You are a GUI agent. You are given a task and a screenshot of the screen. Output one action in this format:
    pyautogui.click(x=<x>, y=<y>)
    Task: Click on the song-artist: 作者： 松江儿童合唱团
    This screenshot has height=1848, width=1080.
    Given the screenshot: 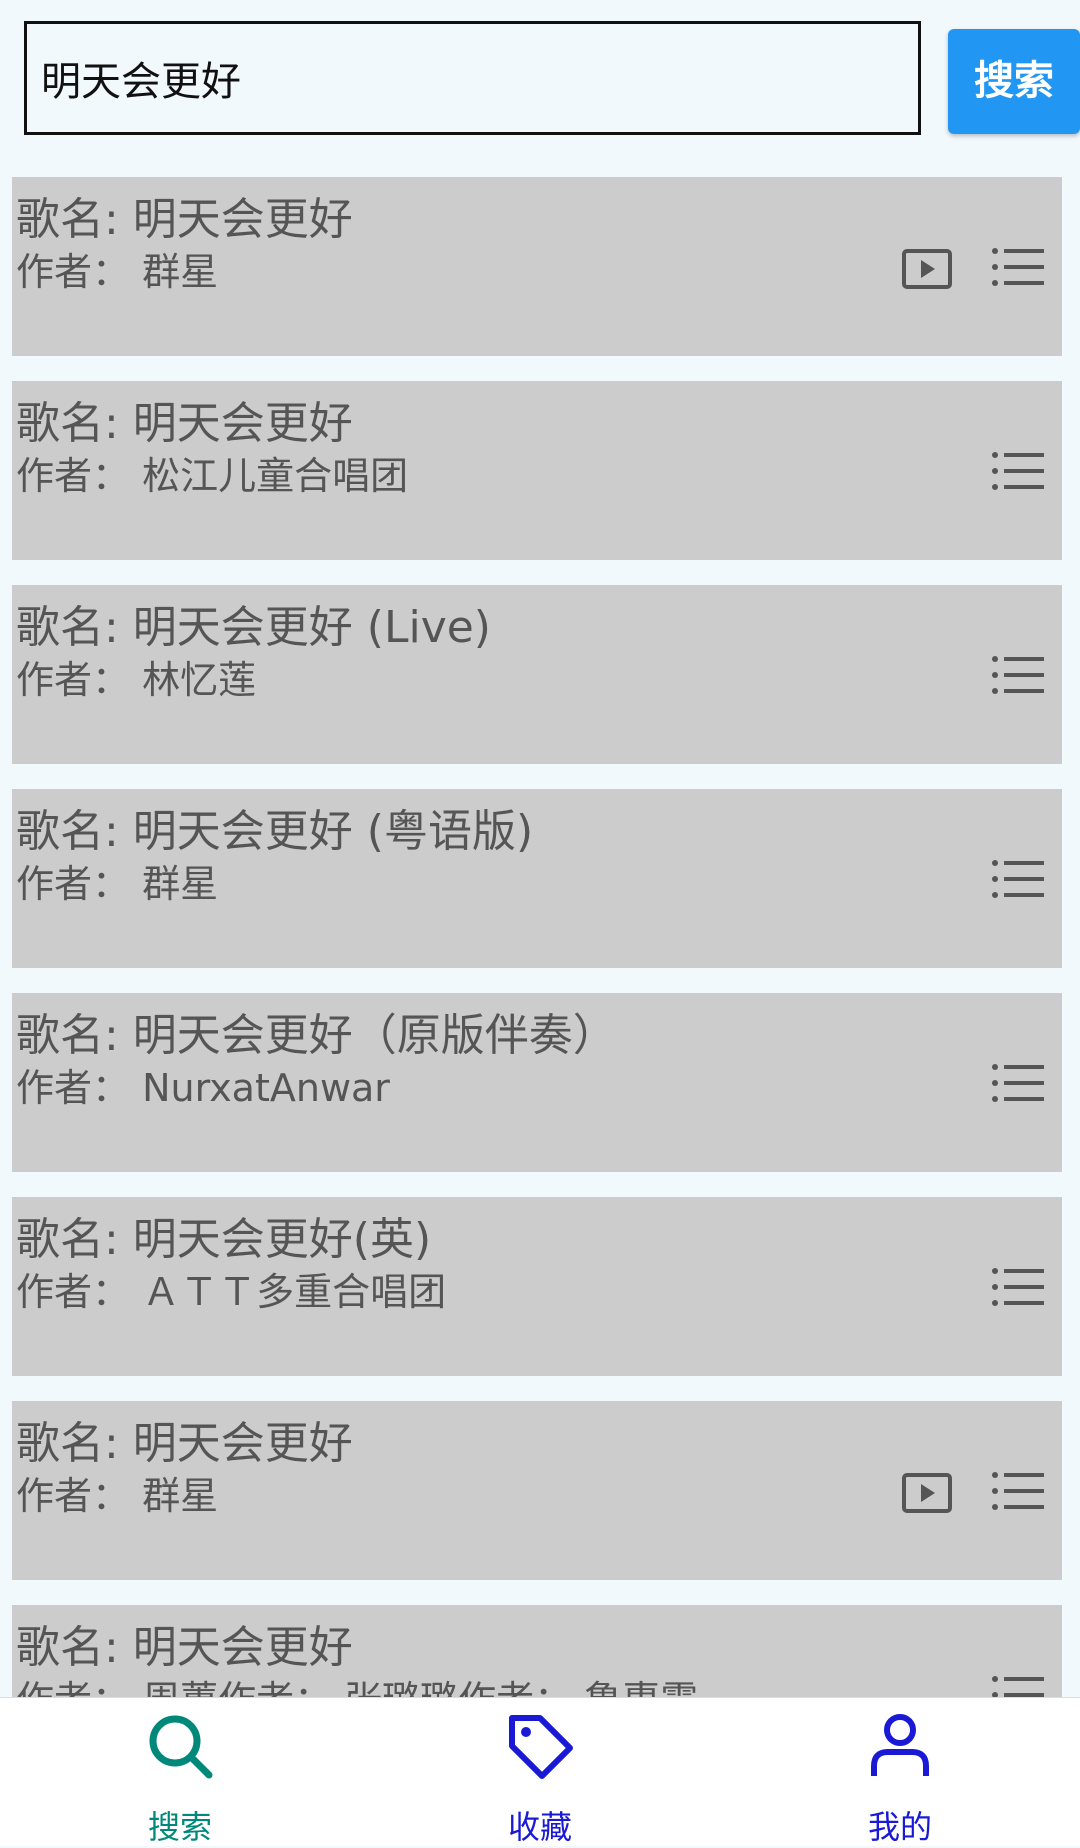 What is the action you would take?
    pyautogui.click(x=212, y=476)
    